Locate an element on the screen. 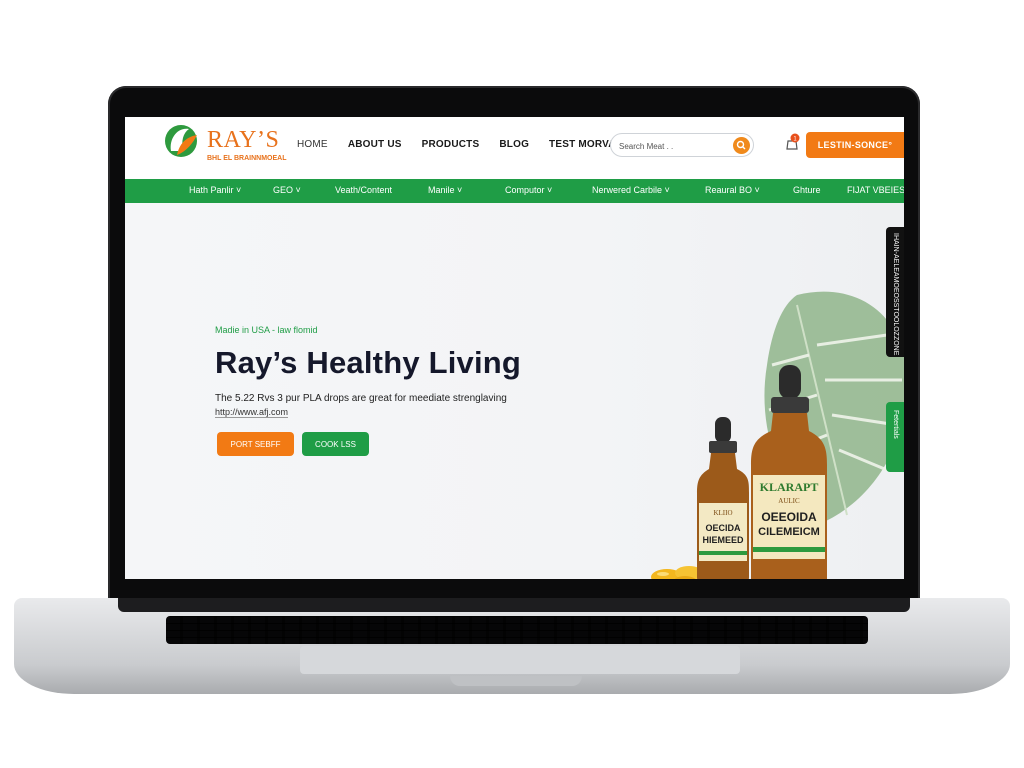 This screenshot has width=1024, height=768. hero-primary-button: PORT SEBFF is located at coordinates (255, 444).